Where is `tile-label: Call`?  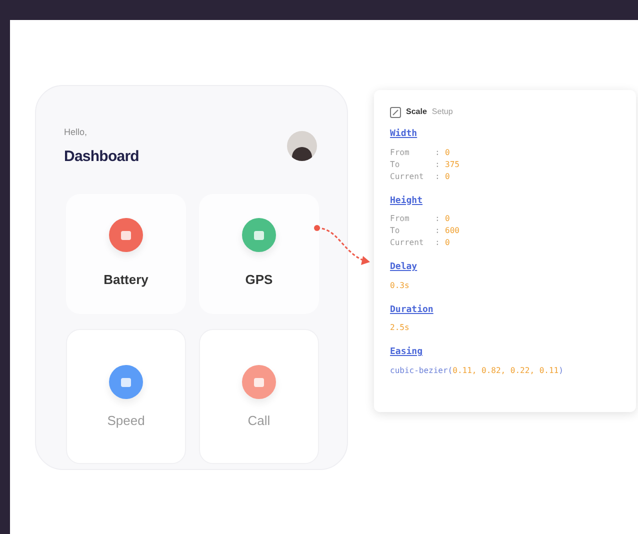
tile-label: Call is located at coordinates (259, 421).